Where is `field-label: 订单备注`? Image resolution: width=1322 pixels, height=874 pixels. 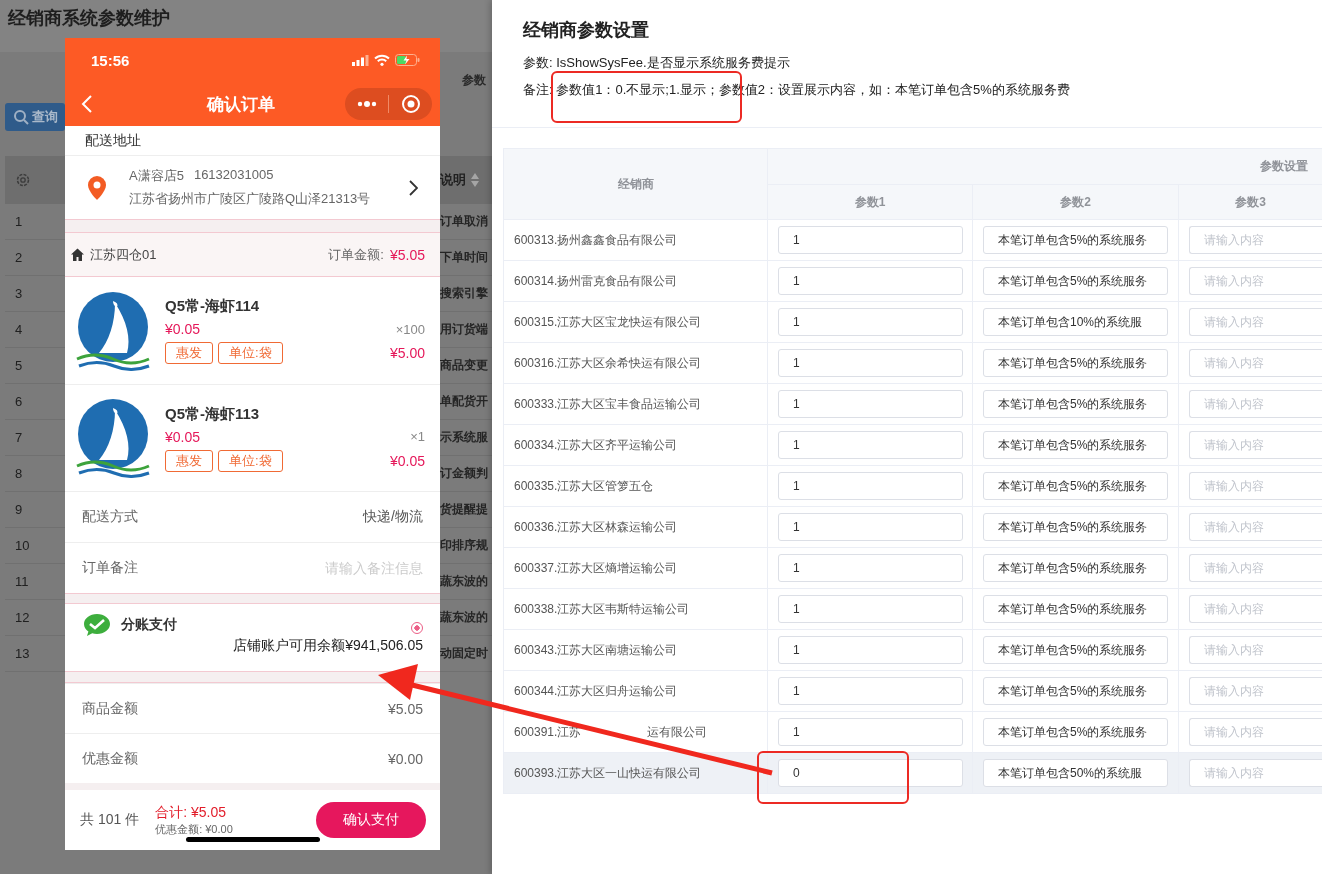 field-label: 订单备注 is located at coordinates (110, 568).